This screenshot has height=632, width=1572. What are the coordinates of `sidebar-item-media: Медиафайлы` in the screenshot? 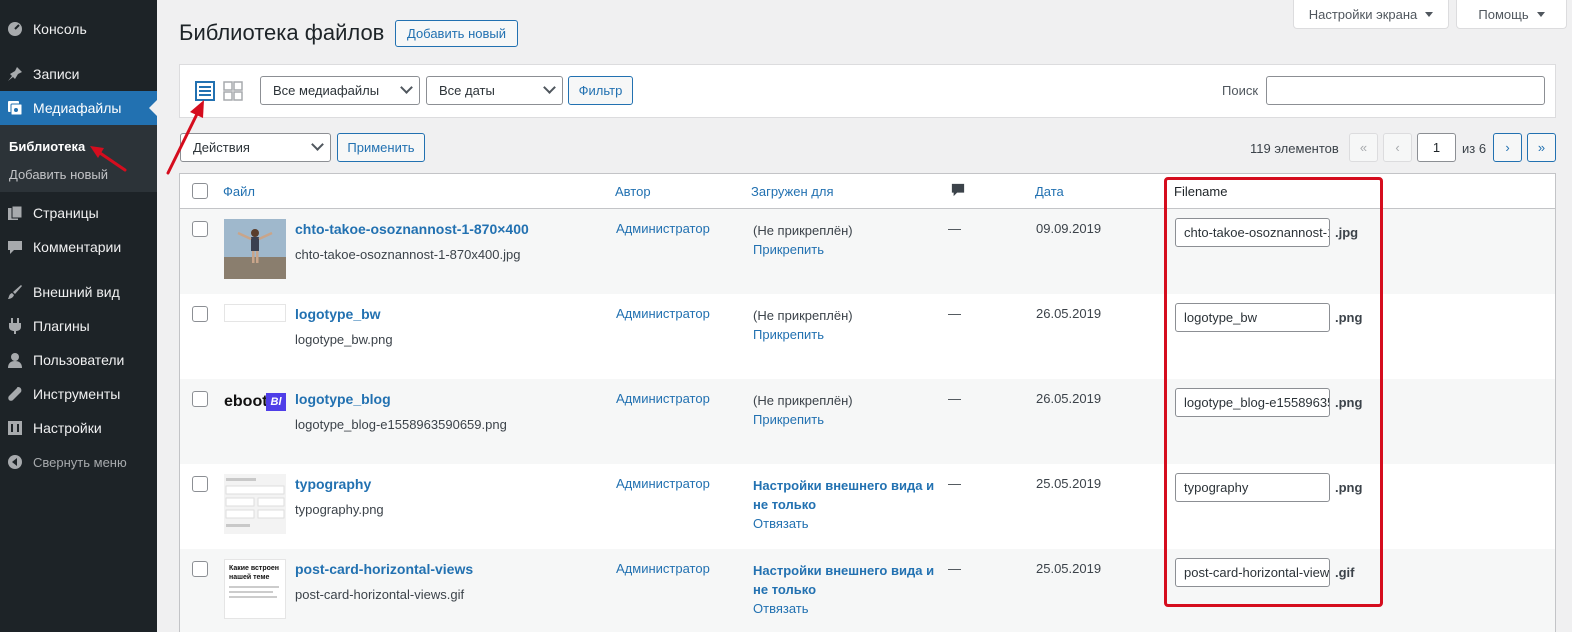 It's located at (78, 108).